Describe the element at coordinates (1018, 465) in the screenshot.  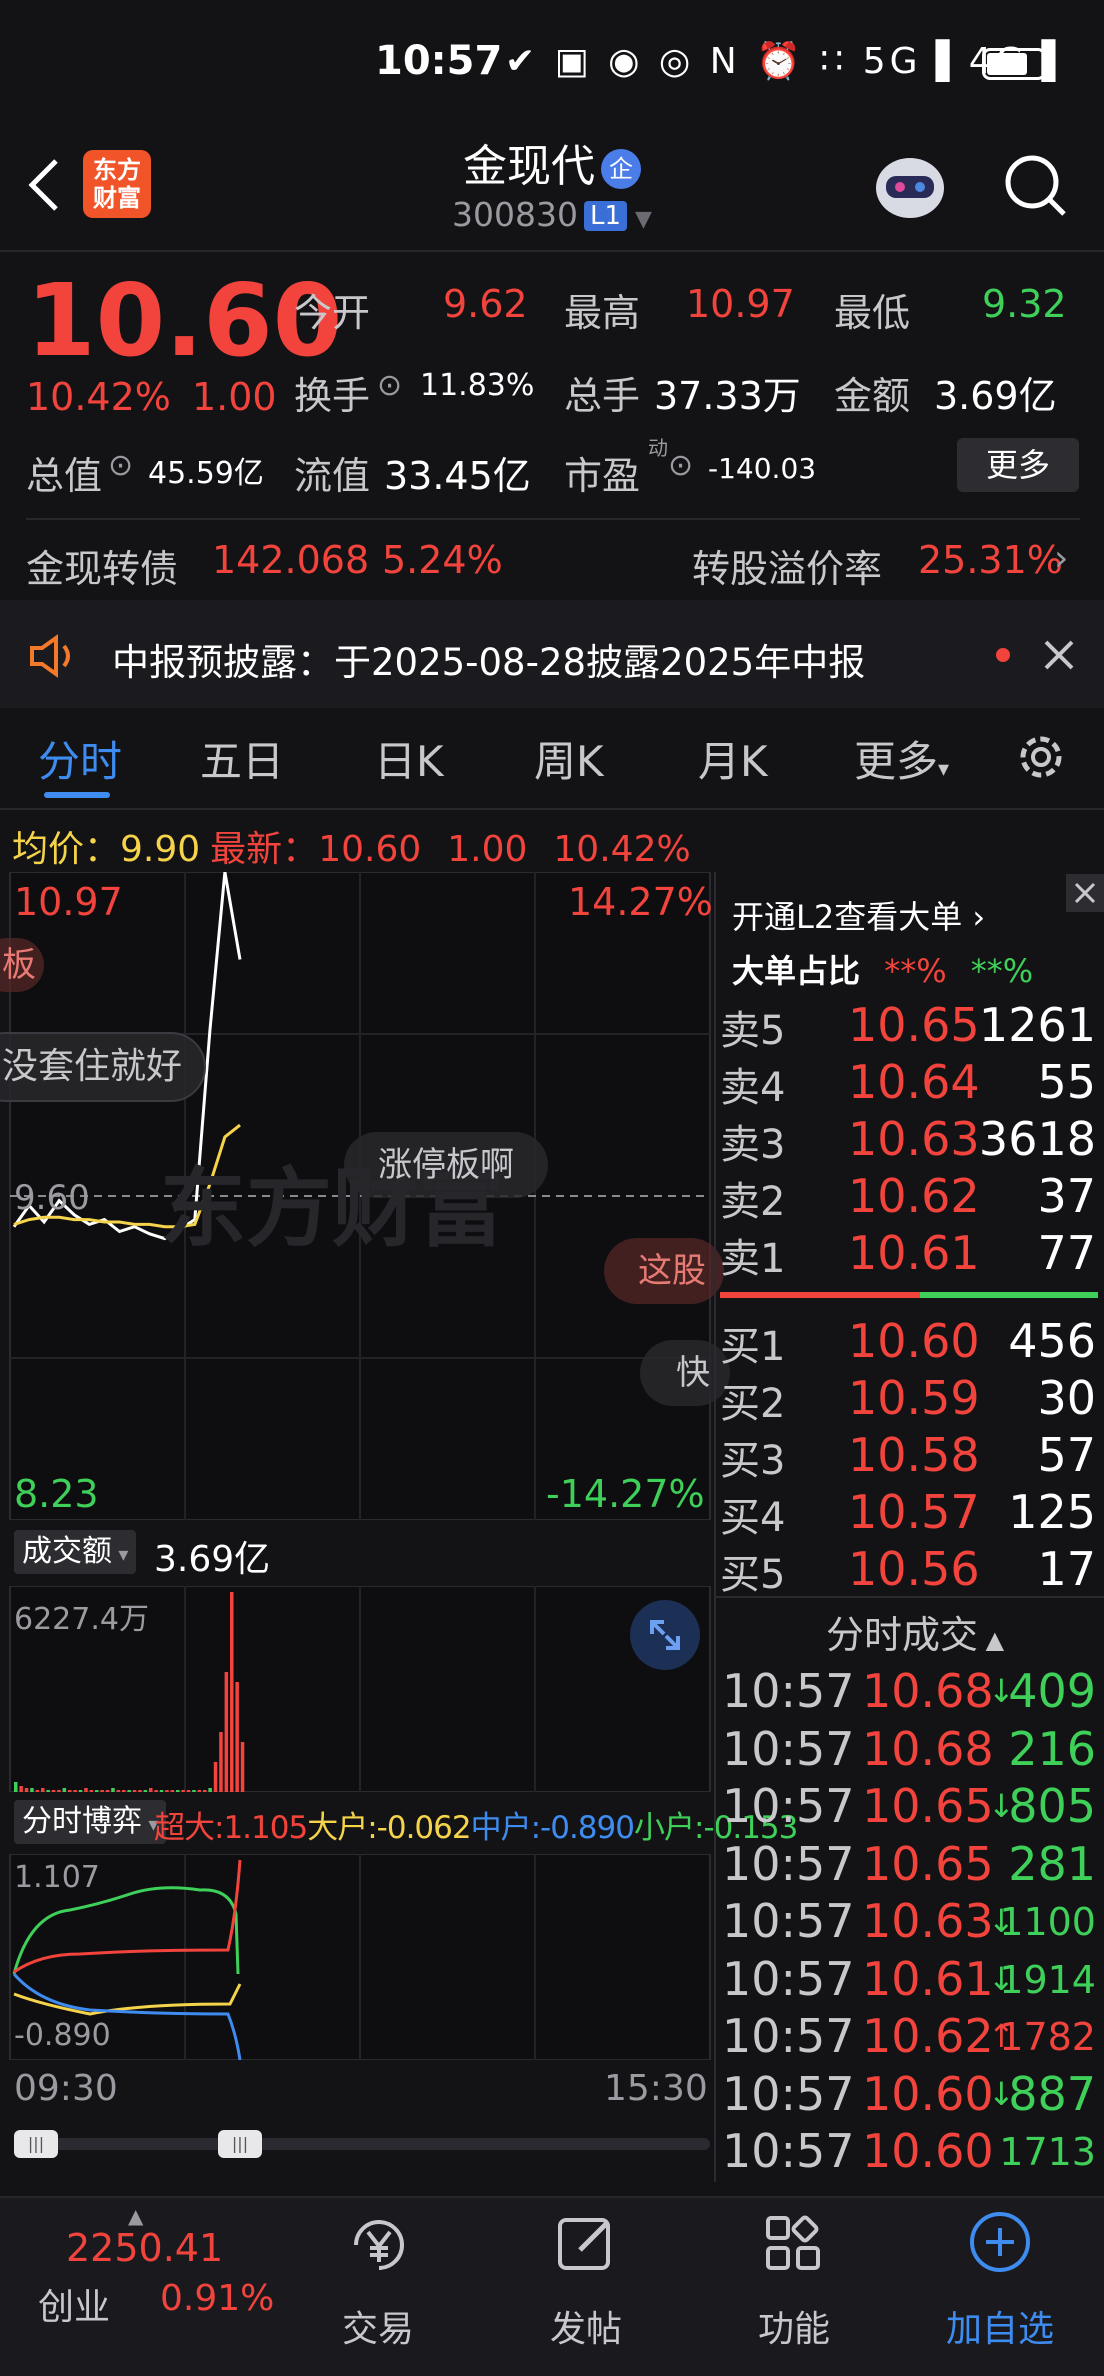
I see `more-button: 更多` at that location.